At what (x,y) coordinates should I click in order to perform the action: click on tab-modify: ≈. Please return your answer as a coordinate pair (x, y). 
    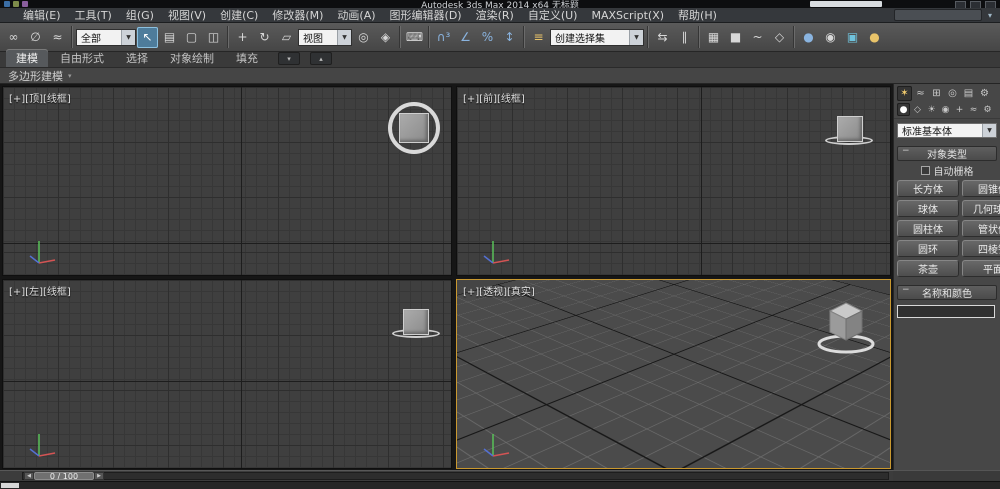
    Looking at the image, I should click on (920, 93).